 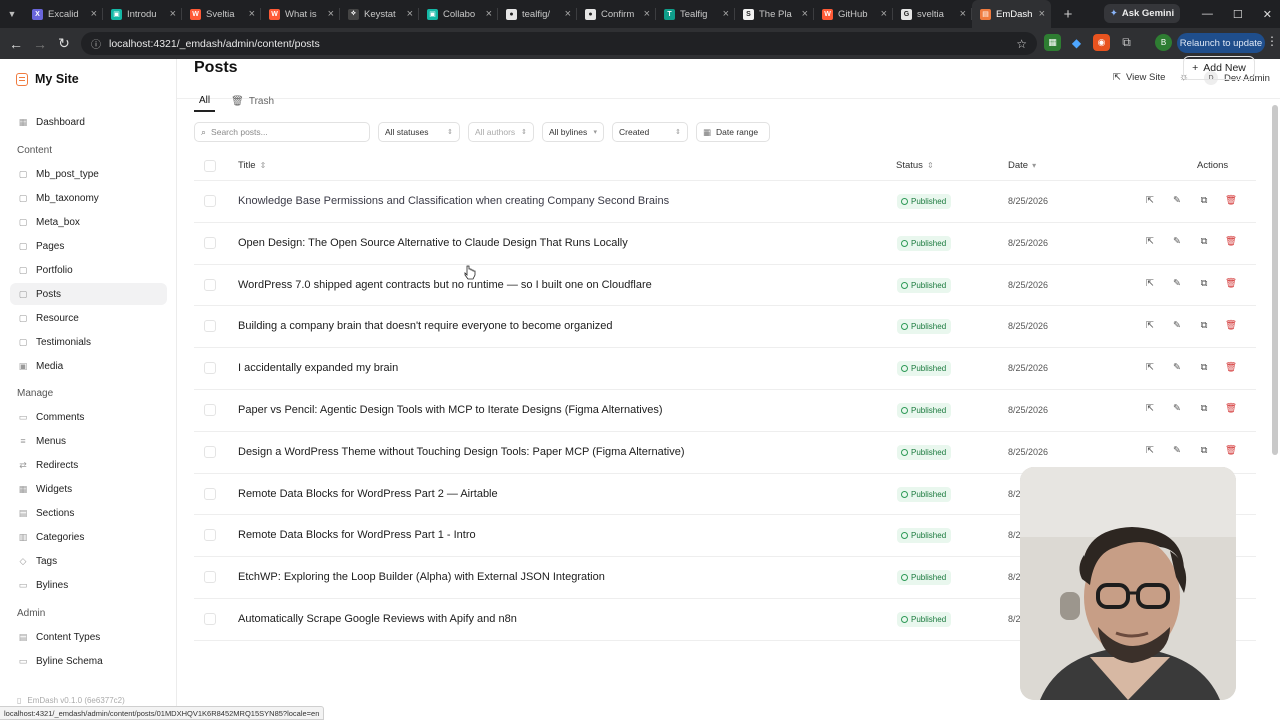 What do you see at coordinates (88, 122) in the screenshot?
I see `sidebar-item-dashboard: ▦ Dashboard` at bounding box center [88, 122].